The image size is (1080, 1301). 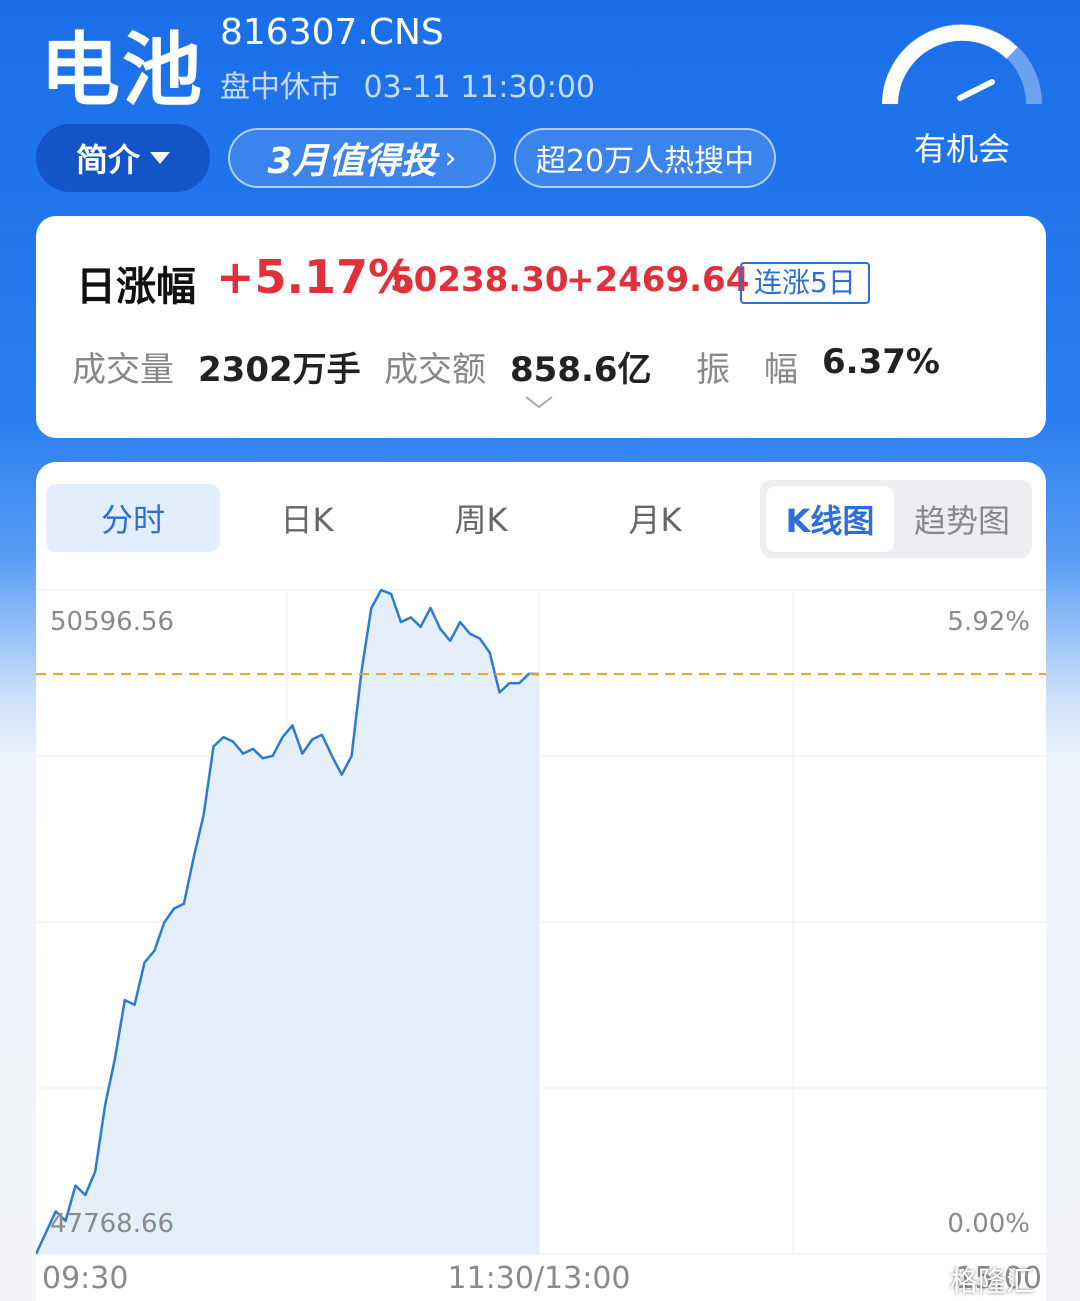 I want to click on streak-badge: 连涨5日, so click(x=805, y=283).